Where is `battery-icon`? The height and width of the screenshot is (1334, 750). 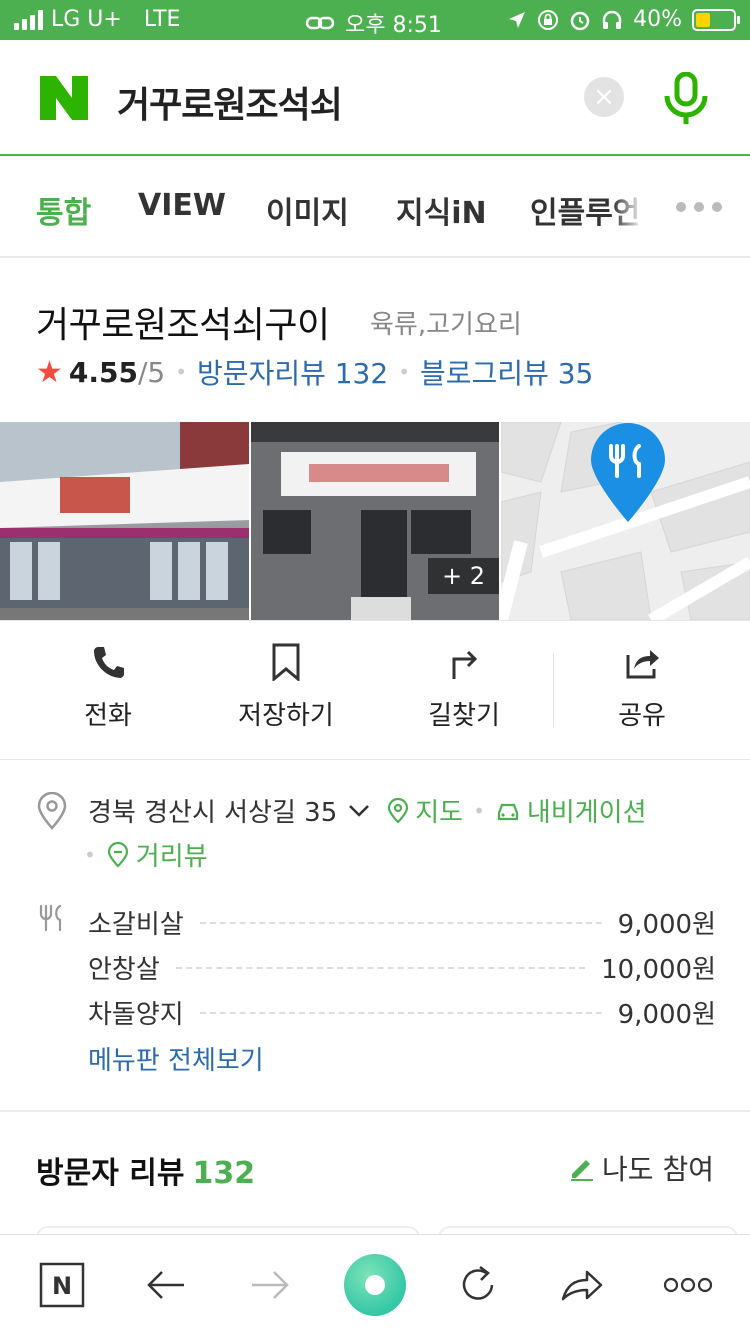 battery-icon is located at coordinates (716, 19).